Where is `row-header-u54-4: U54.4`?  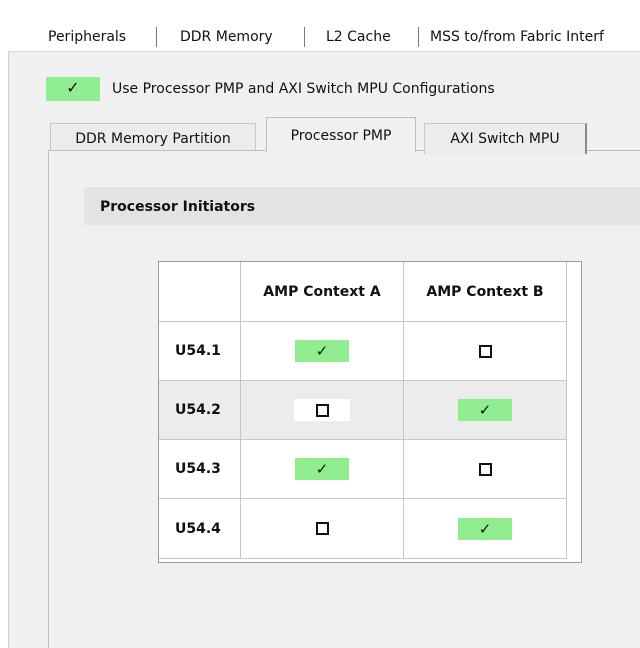 row-header-u54-4: U54.4 is located at coordinates (200, 529).